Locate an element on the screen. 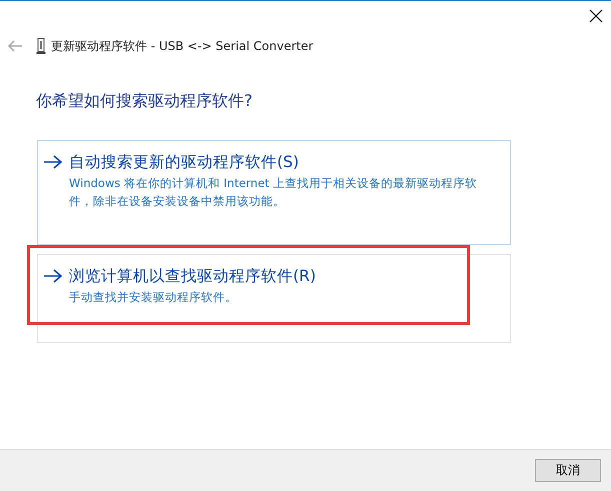  cancel-button: 取消 is located at coordinates (568, 470).